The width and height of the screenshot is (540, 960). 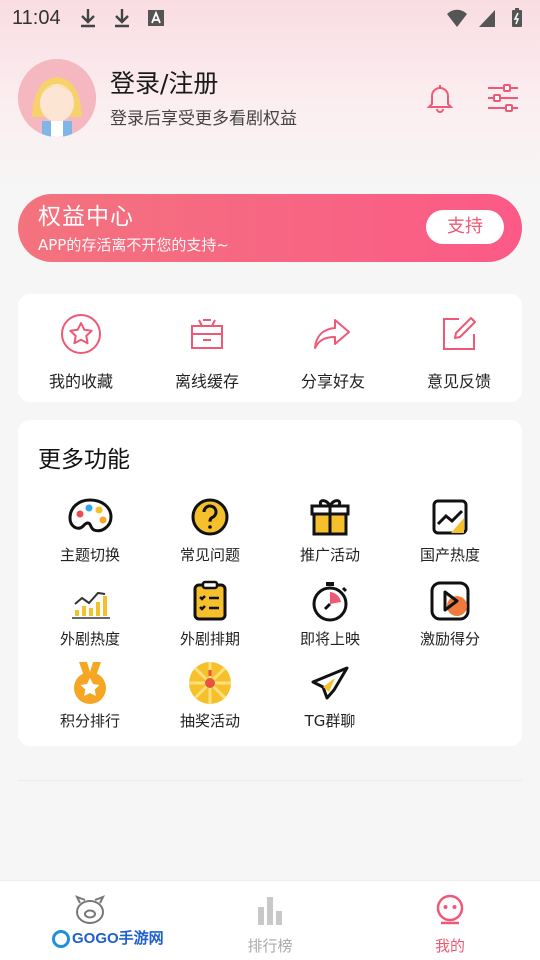 What do you see at coordinates (209, 721) in the screenshot?
I see `lottery-label: 抽奖活动` at bounding box center [209, 721].